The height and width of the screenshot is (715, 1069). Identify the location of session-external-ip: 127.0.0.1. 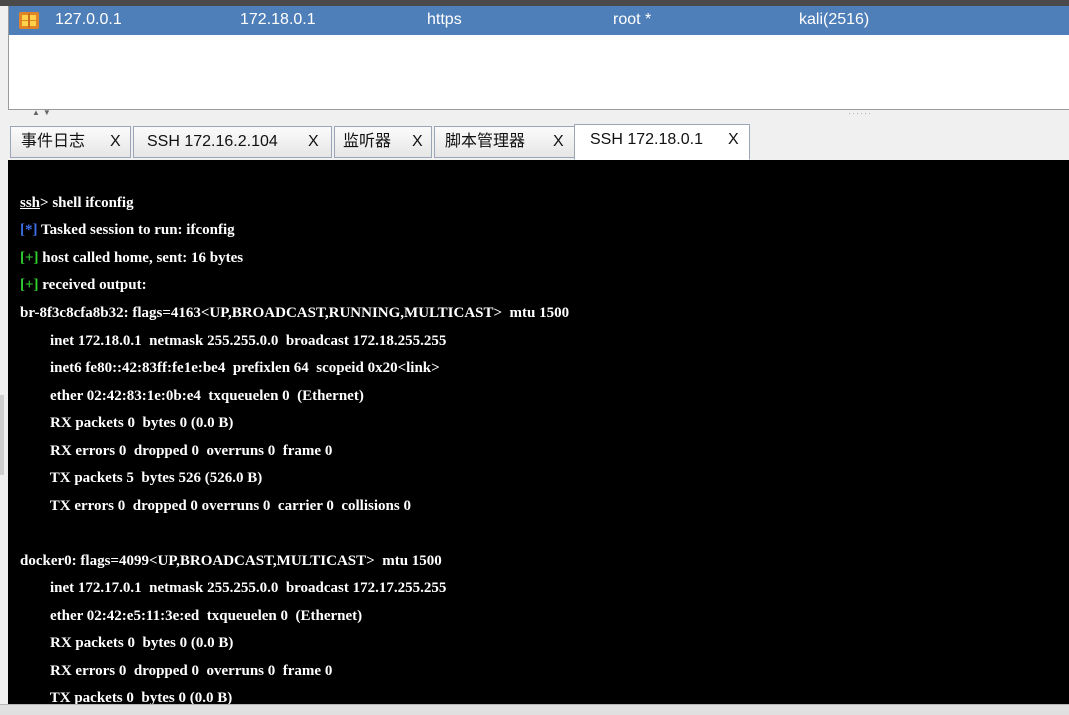
(88, 19).